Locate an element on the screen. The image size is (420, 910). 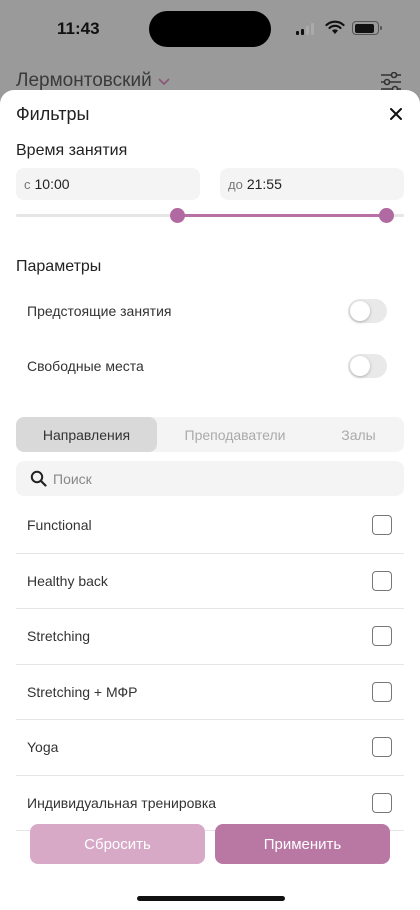
location-selector: Лермонтовский is located at coordinates (93, 81).